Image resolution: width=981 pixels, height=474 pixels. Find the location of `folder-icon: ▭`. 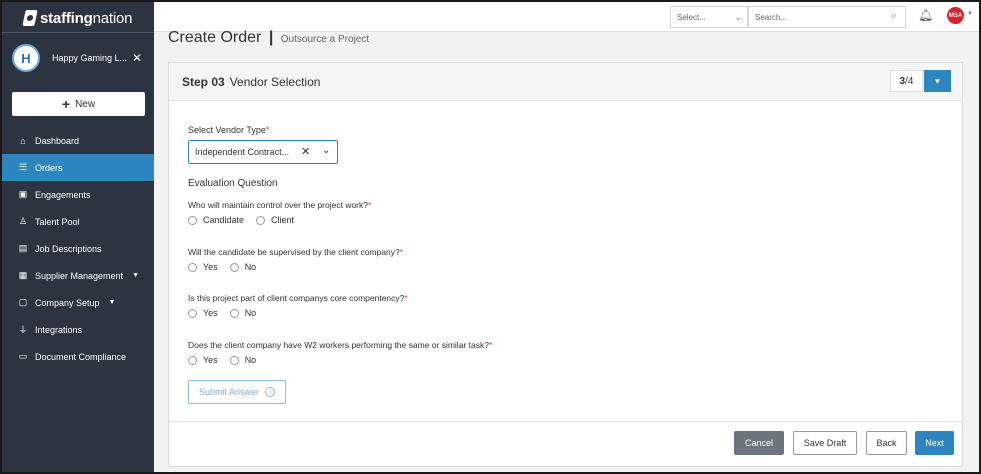

folder-icon: ▭ is located at coordinates (23, 356).